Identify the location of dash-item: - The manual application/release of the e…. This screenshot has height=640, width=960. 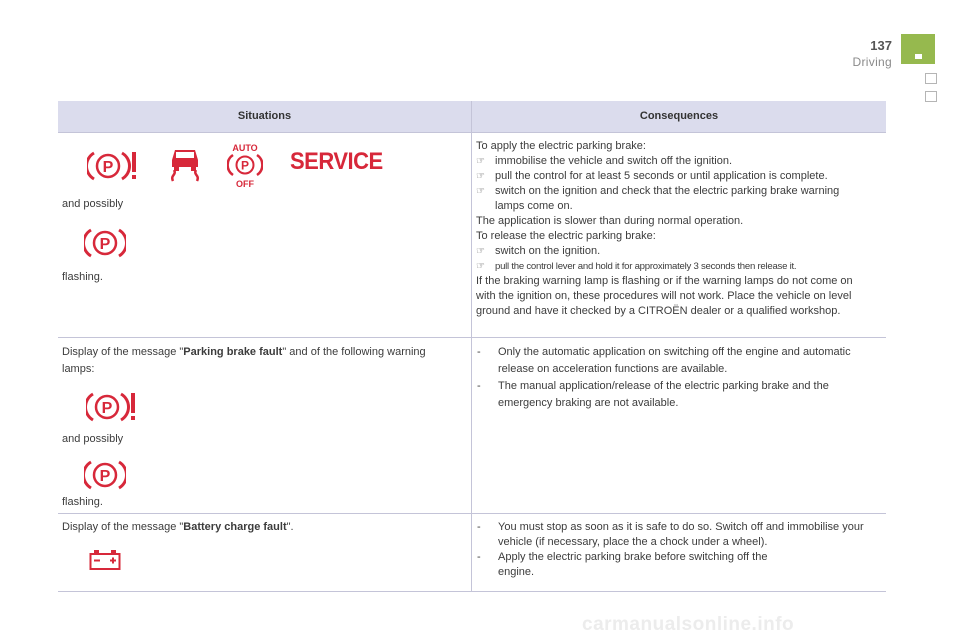
(653, 394).